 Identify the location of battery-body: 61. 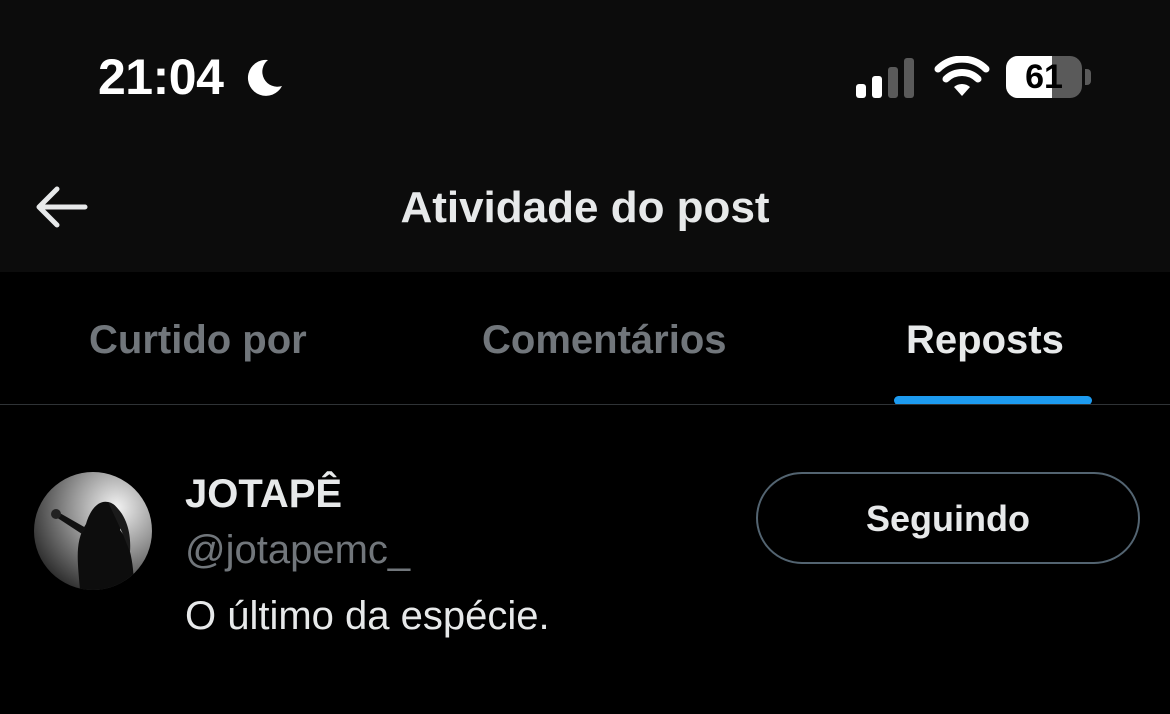
(1044, 77).